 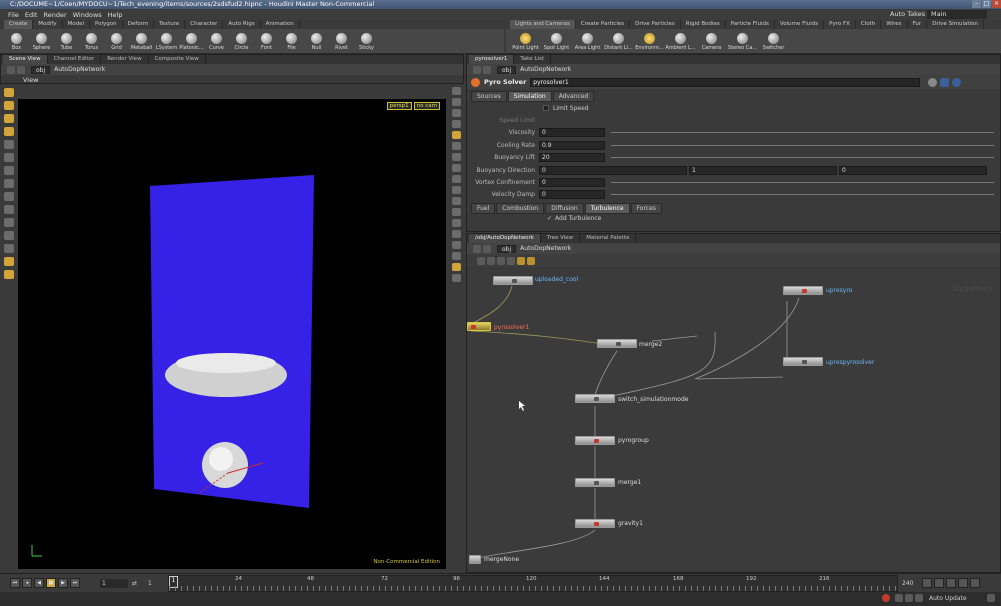 What do you see at coordinates (216, 41) in the screenshot?
I see `tool-curve: Curve` at bounding box center [216, 41].